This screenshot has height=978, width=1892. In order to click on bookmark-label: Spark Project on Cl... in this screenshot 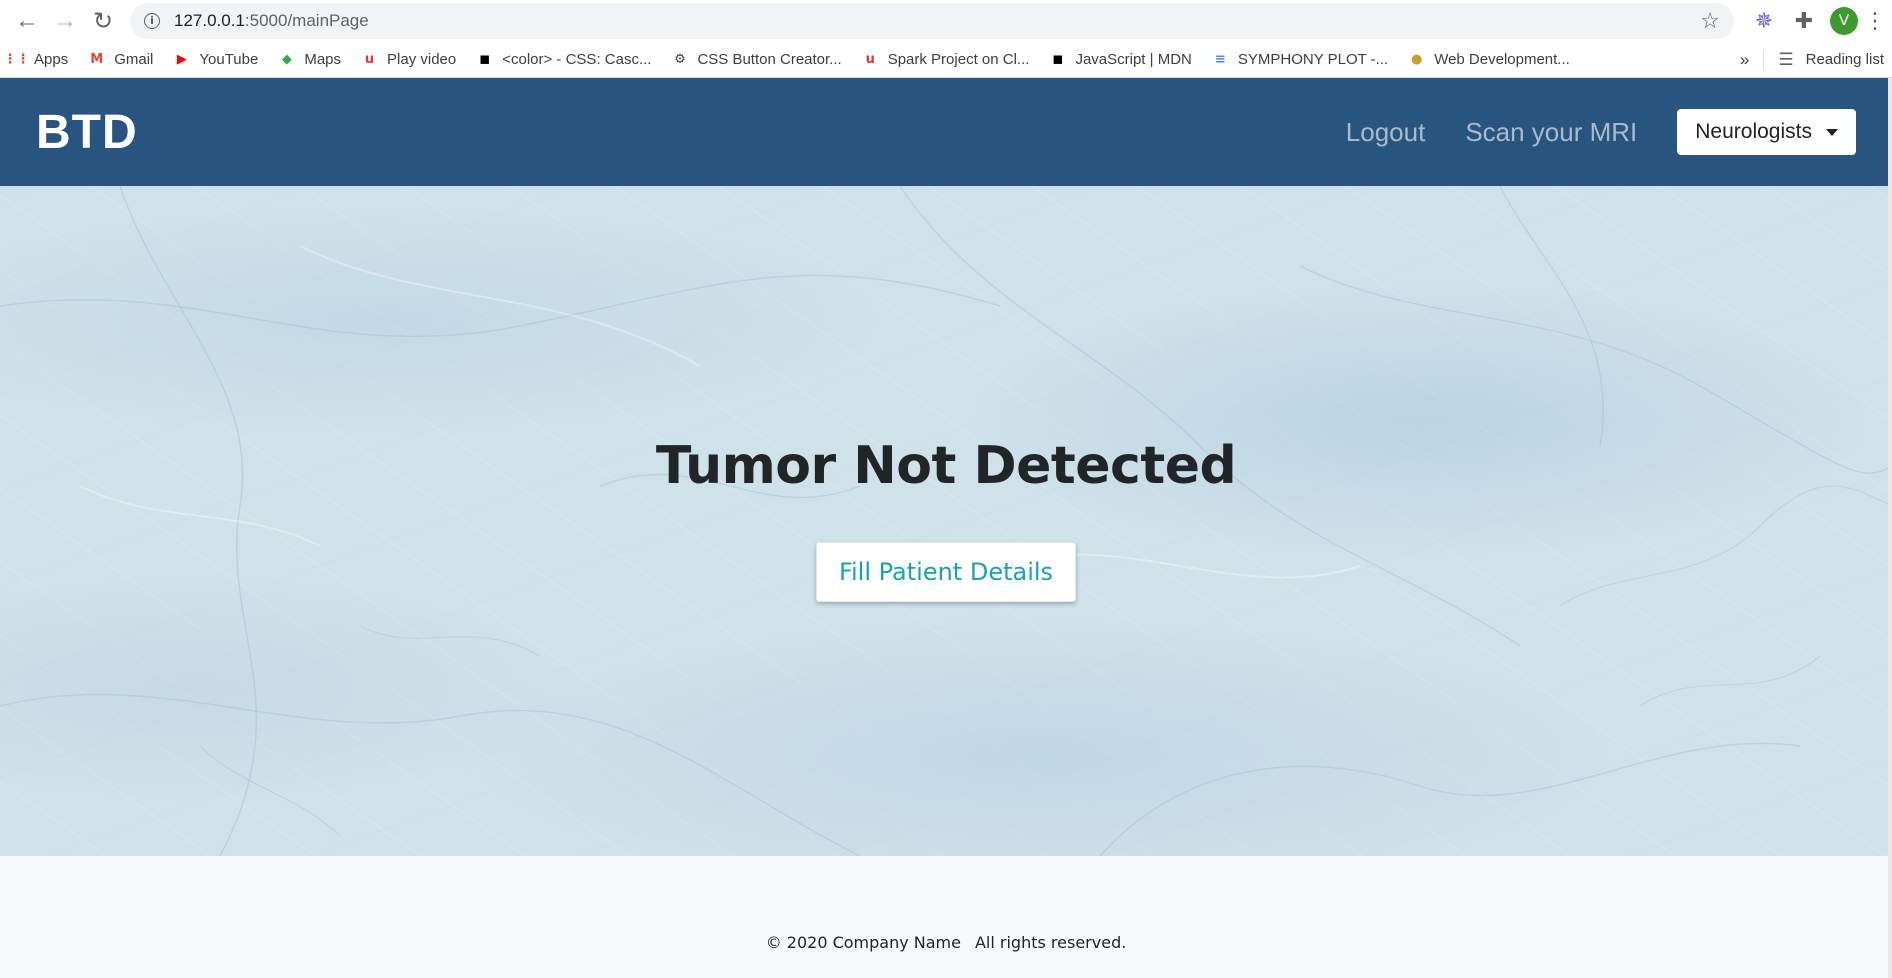, I will do `click(958, 59)`.